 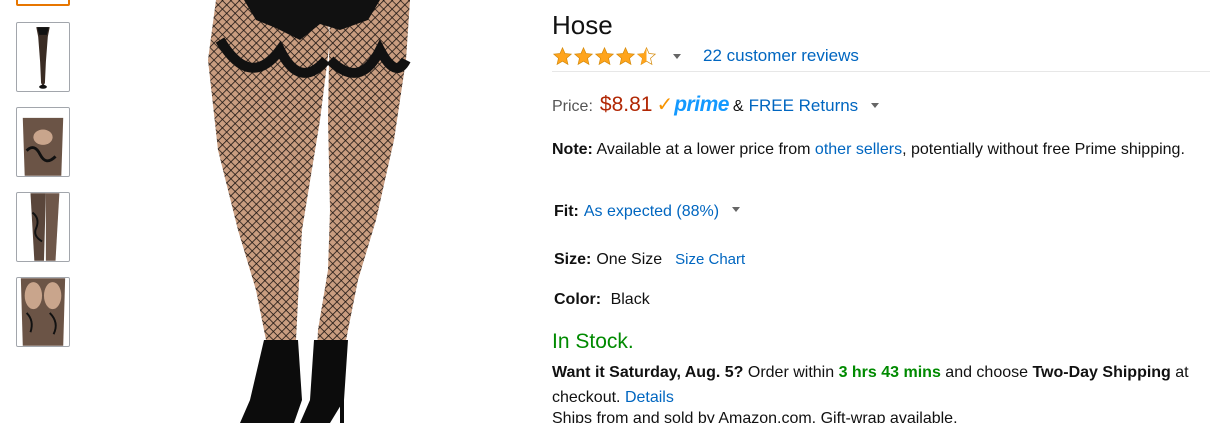 I want to click on fit-label: Fit:, so click(x=566, y=211).